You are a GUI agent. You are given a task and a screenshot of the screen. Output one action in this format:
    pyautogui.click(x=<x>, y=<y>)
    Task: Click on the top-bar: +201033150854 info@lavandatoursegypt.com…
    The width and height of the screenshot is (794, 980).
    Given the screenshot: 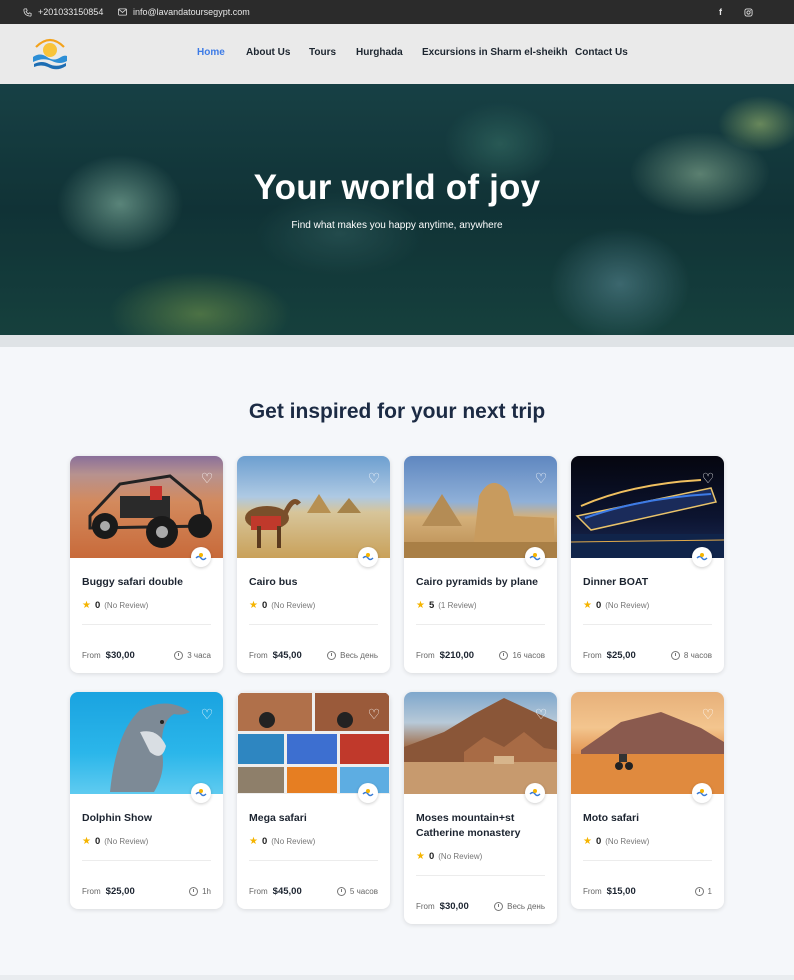 What is the action you would take?
    pyautogui.click(x=397, y=12)
    